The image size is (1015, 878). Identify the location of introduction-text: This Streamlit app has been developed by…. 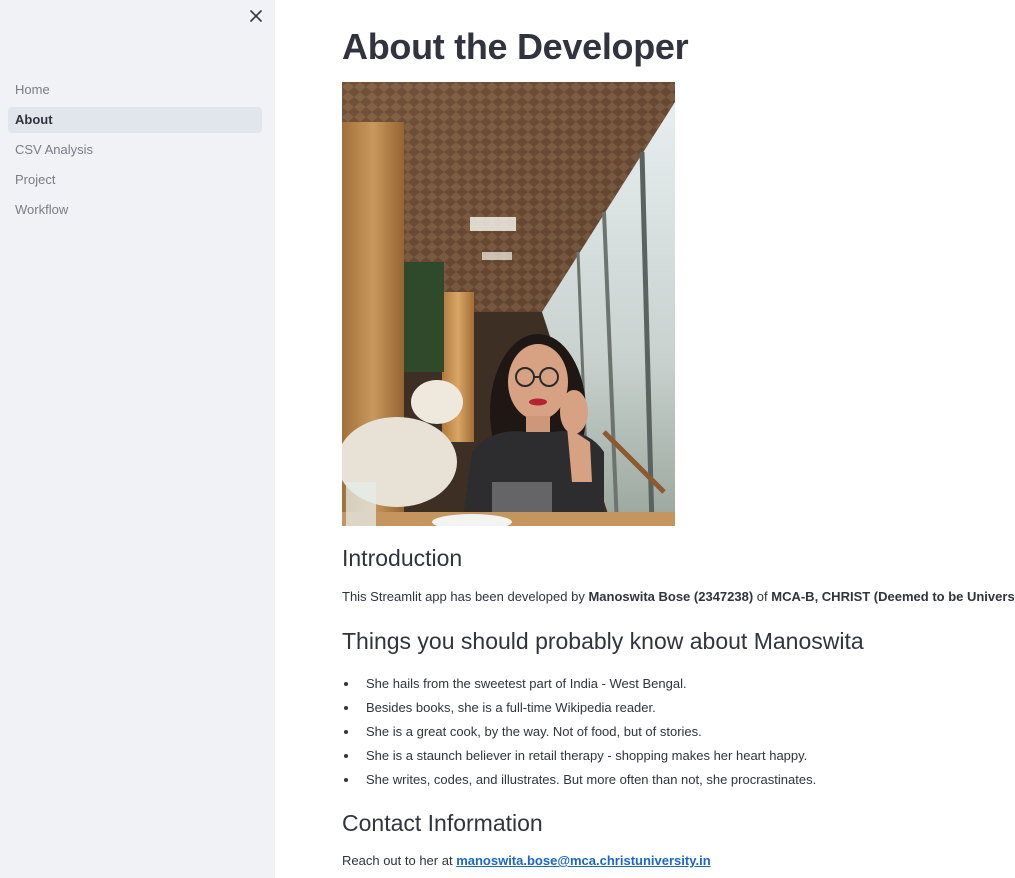
(678, 597).